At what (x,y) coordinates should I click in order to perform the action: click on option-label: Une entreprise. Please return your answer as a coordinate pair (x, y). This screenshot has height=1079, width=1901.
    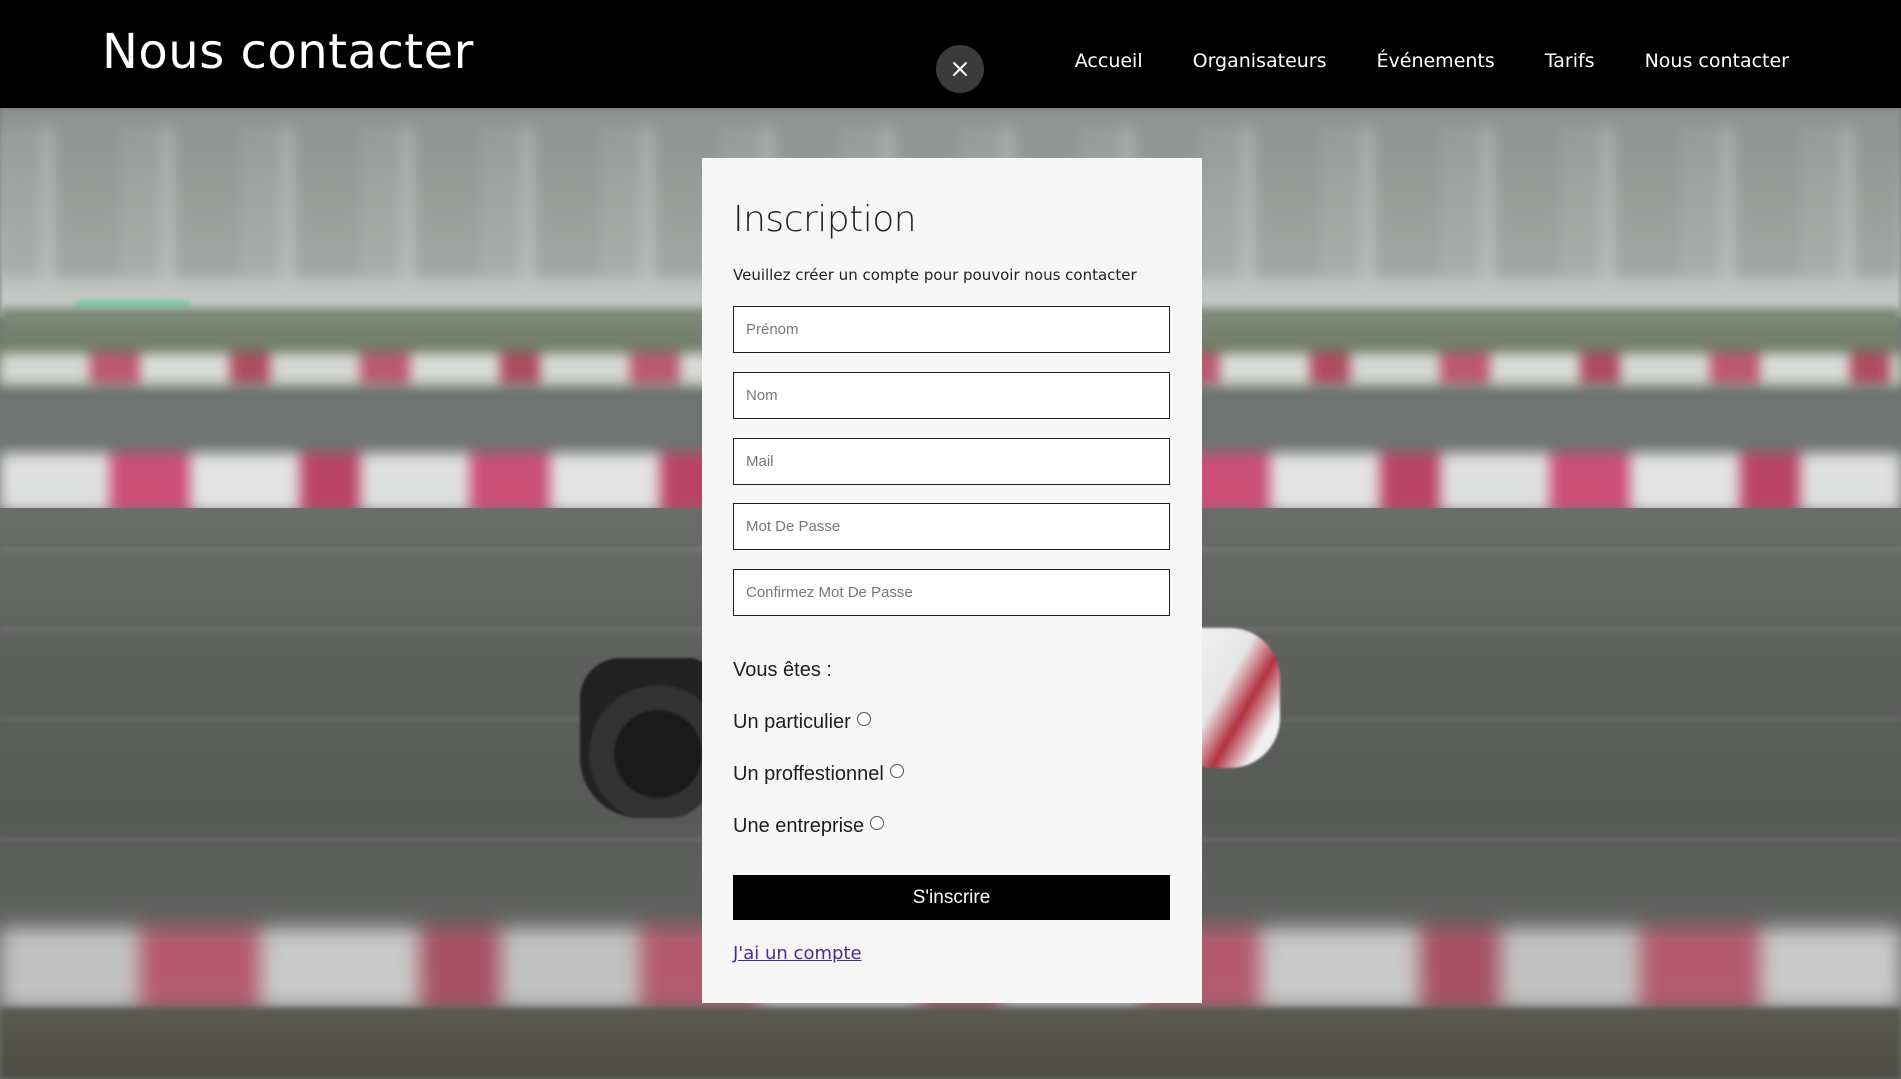
    Looking at the image, I should click on (799, 826).